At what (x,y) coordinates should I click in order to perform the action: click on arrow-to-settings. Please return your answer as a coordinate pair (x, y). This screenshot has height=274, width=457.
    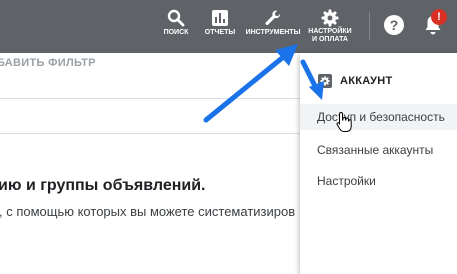
    Looking at the image, I should click on (250, 83).